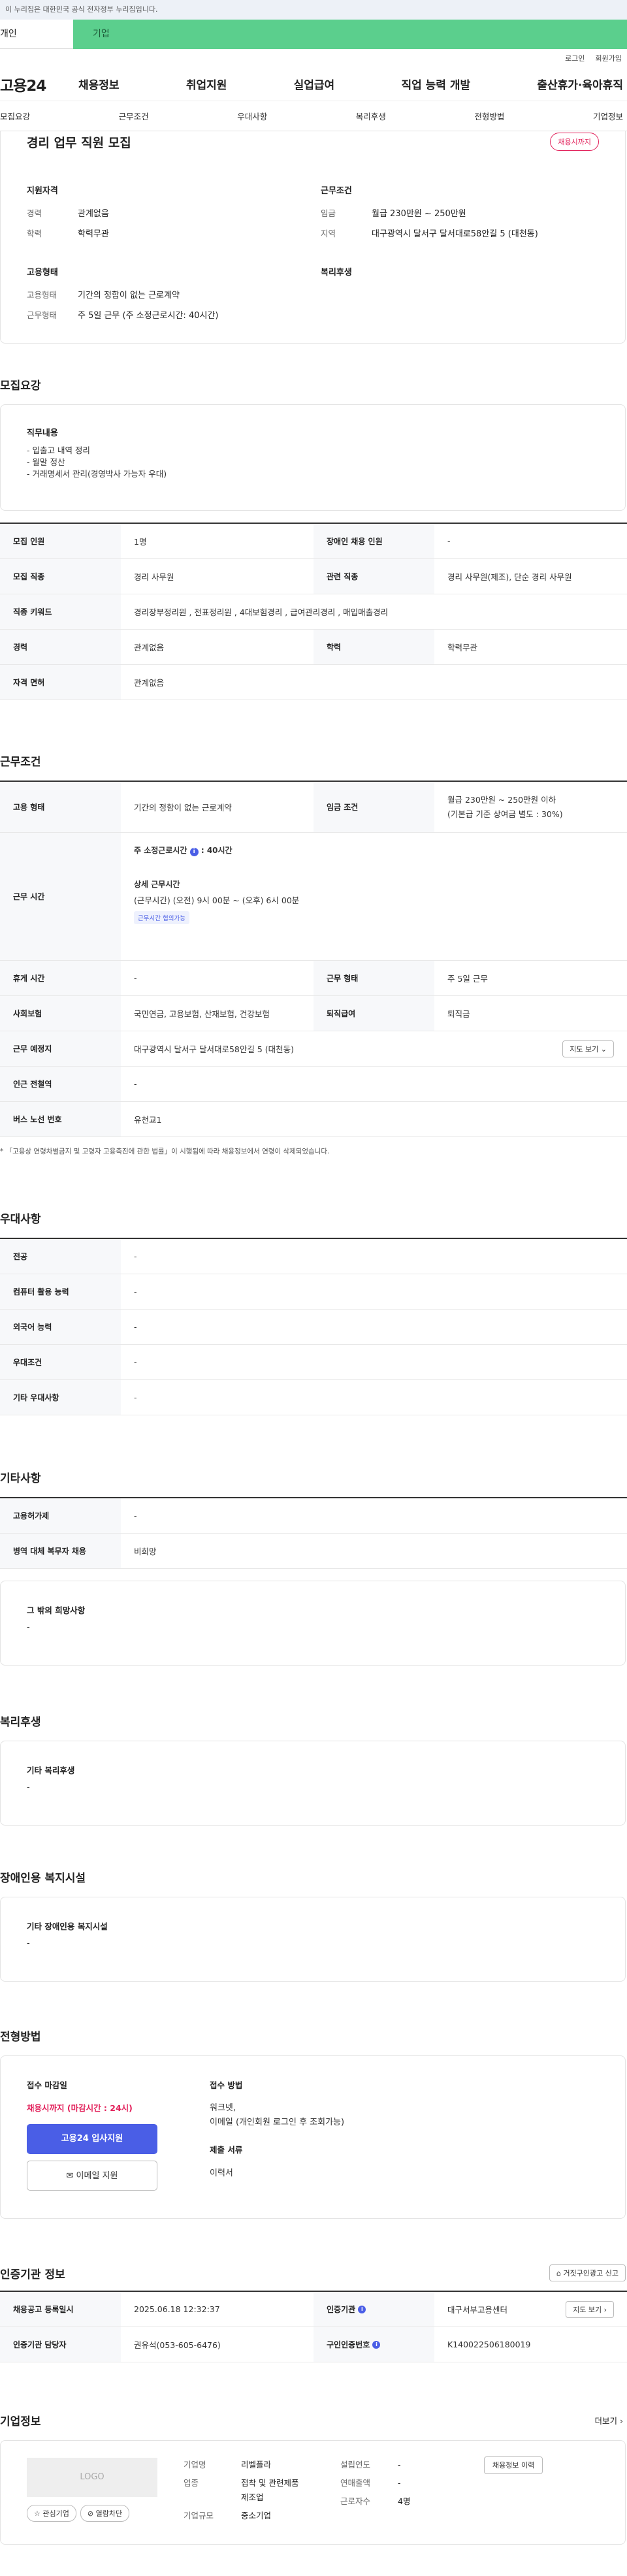  Describe the element at coordinates (501, 799) in the screenshot. I see `wage-line: 월급 230만원 ~ 250만원 이하` at that location.